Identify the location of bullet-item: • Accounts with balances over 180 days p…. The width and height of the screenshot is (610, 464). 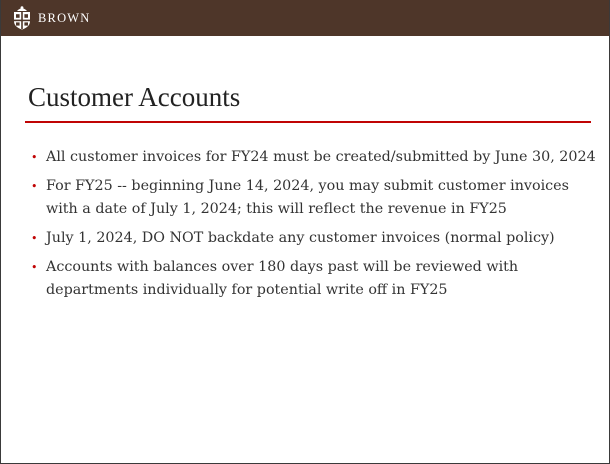
(313, 279).